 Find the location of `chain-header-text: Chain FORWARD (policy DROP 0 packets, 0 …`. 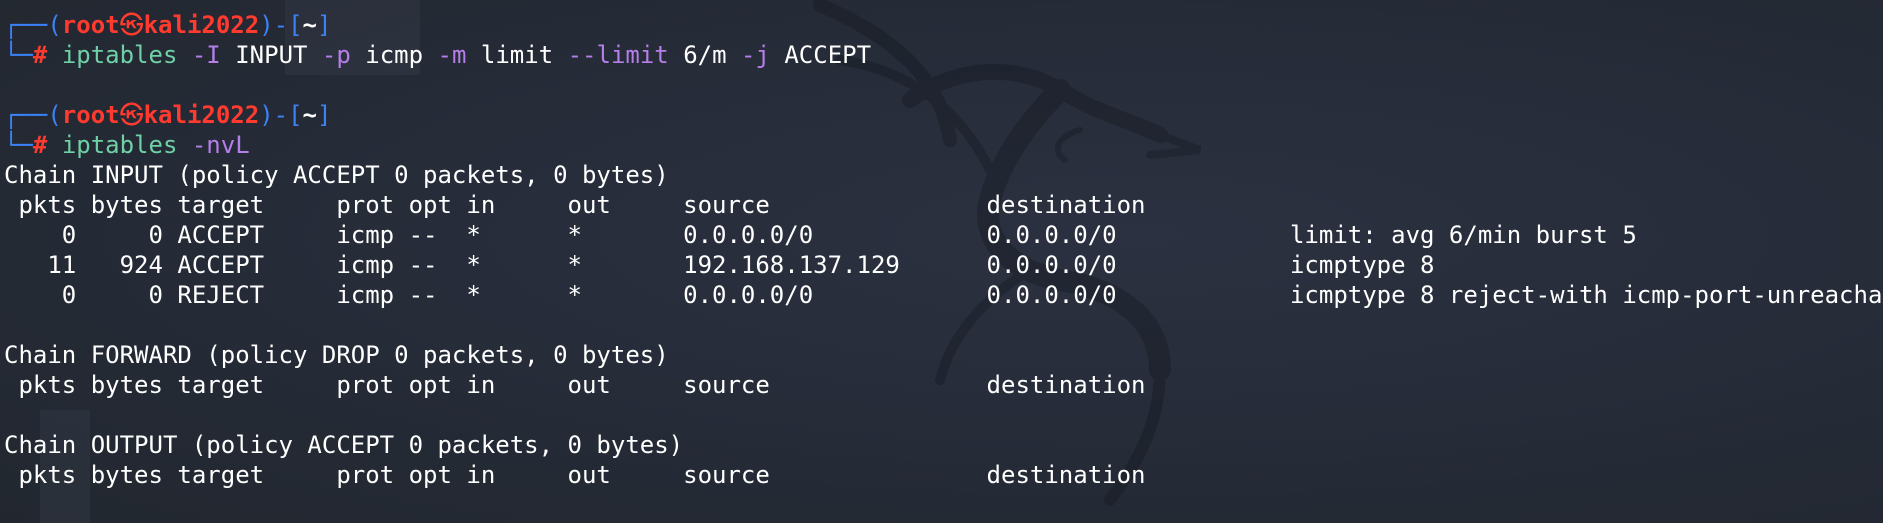

chain-header-text: Chain FORWARD (policy DROP 0 packets, 0 … is located at coordinates (336, 355).